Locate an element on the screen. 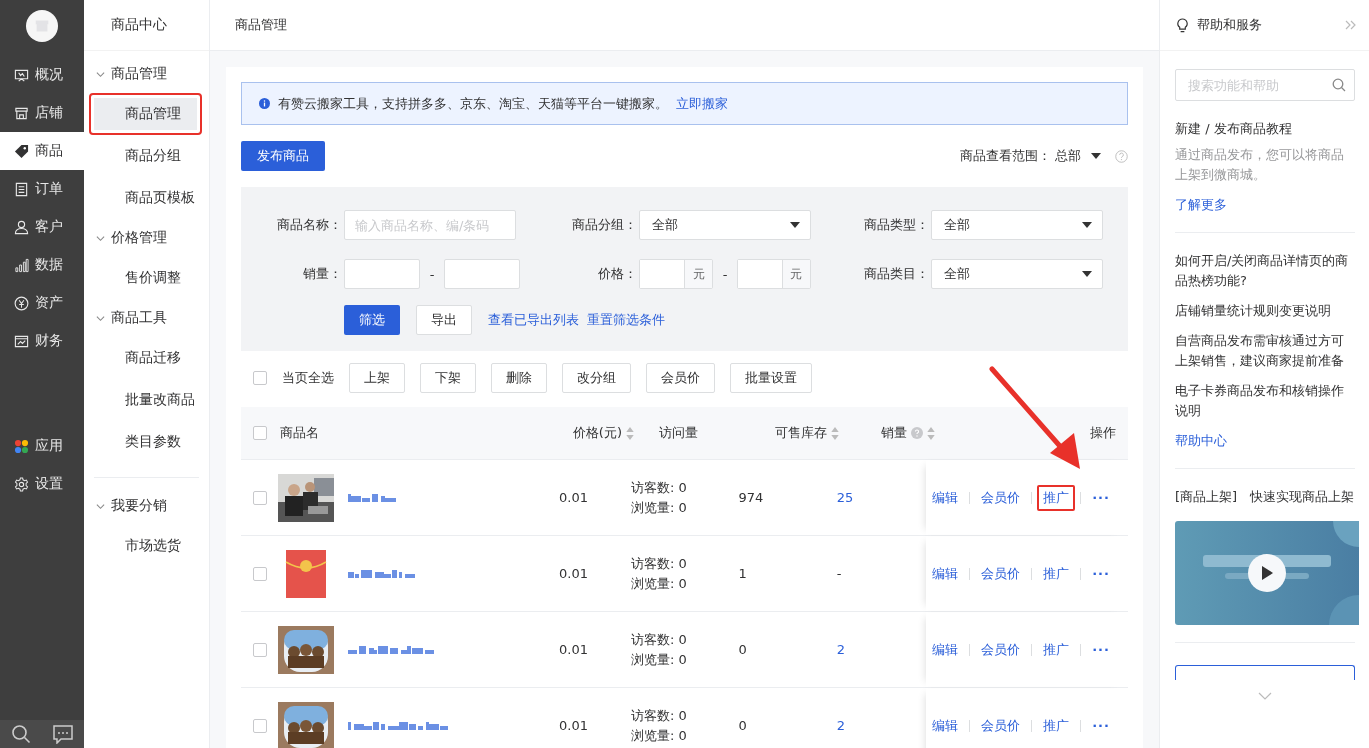 This screenshot has height=748, width=1369. submenu-item: 类目参数 is located at coordinates (145, 442).